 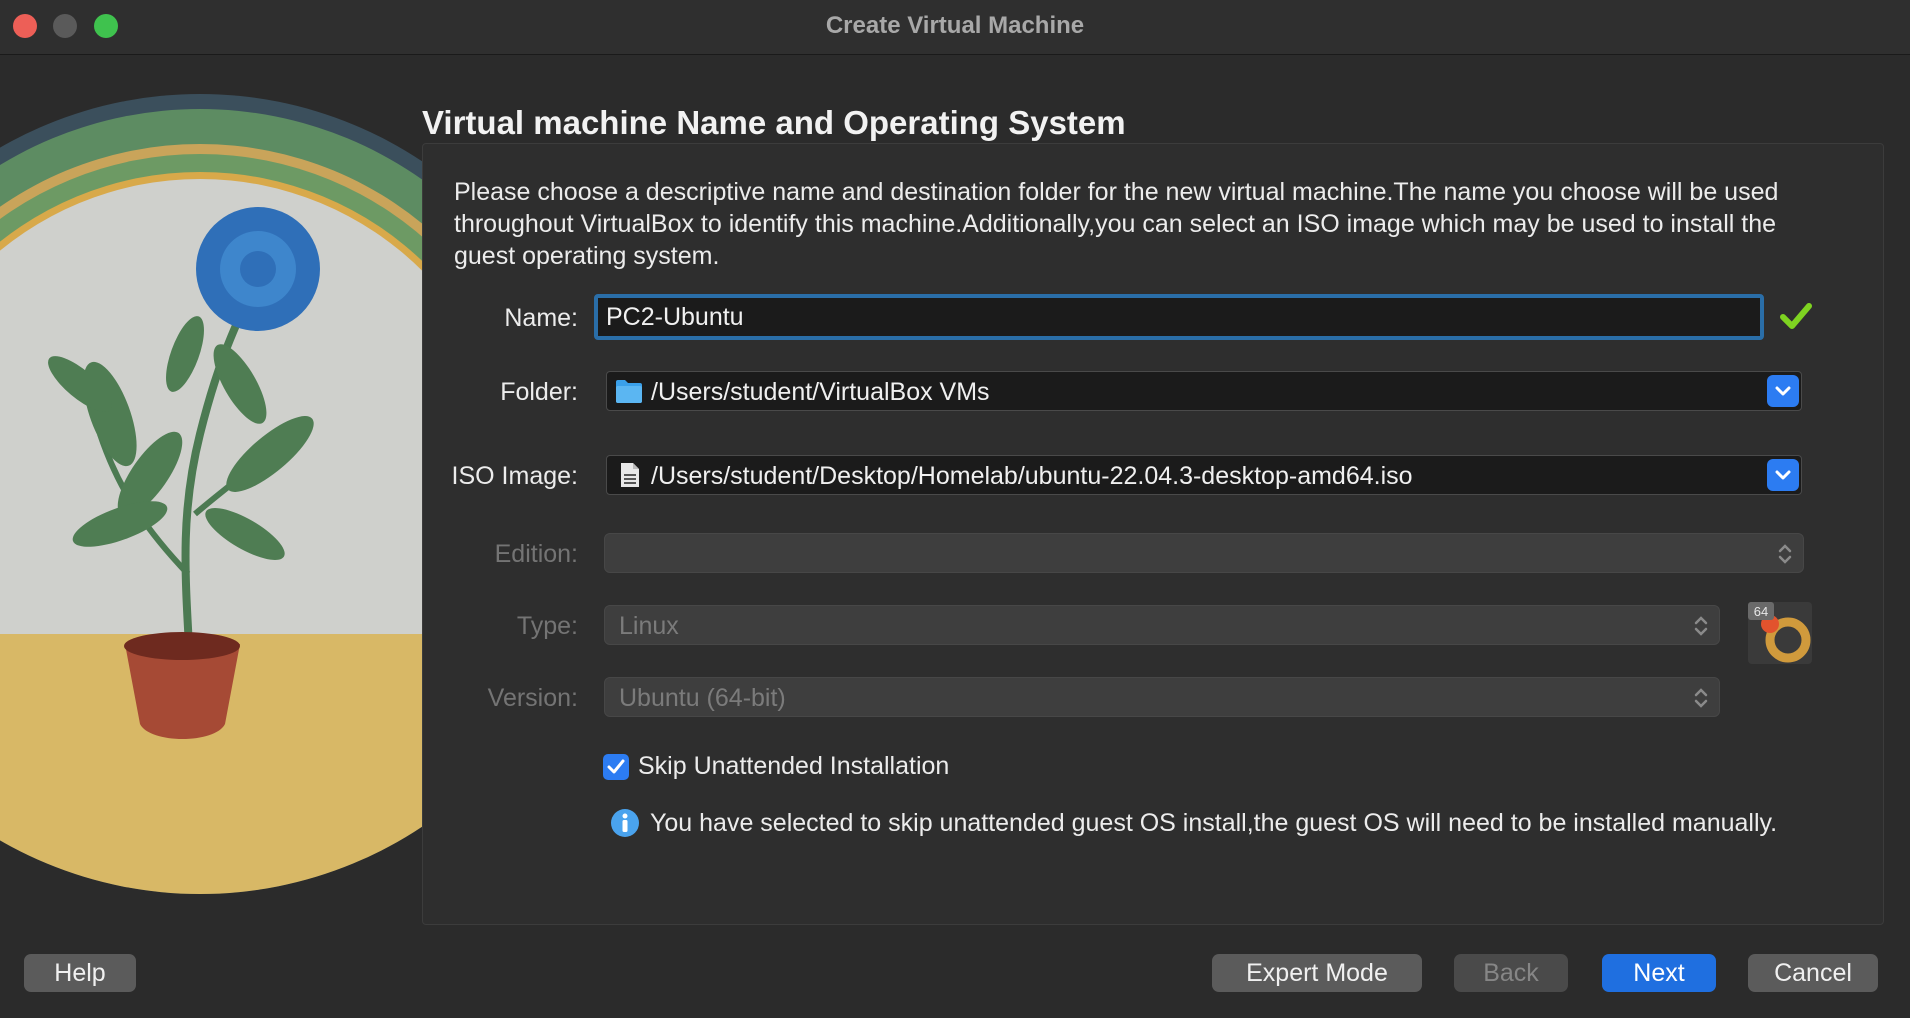 What do you see at coordinates (629, 391) in the screenshot?
I see `folder-icon` at bounding box center [629, 391].